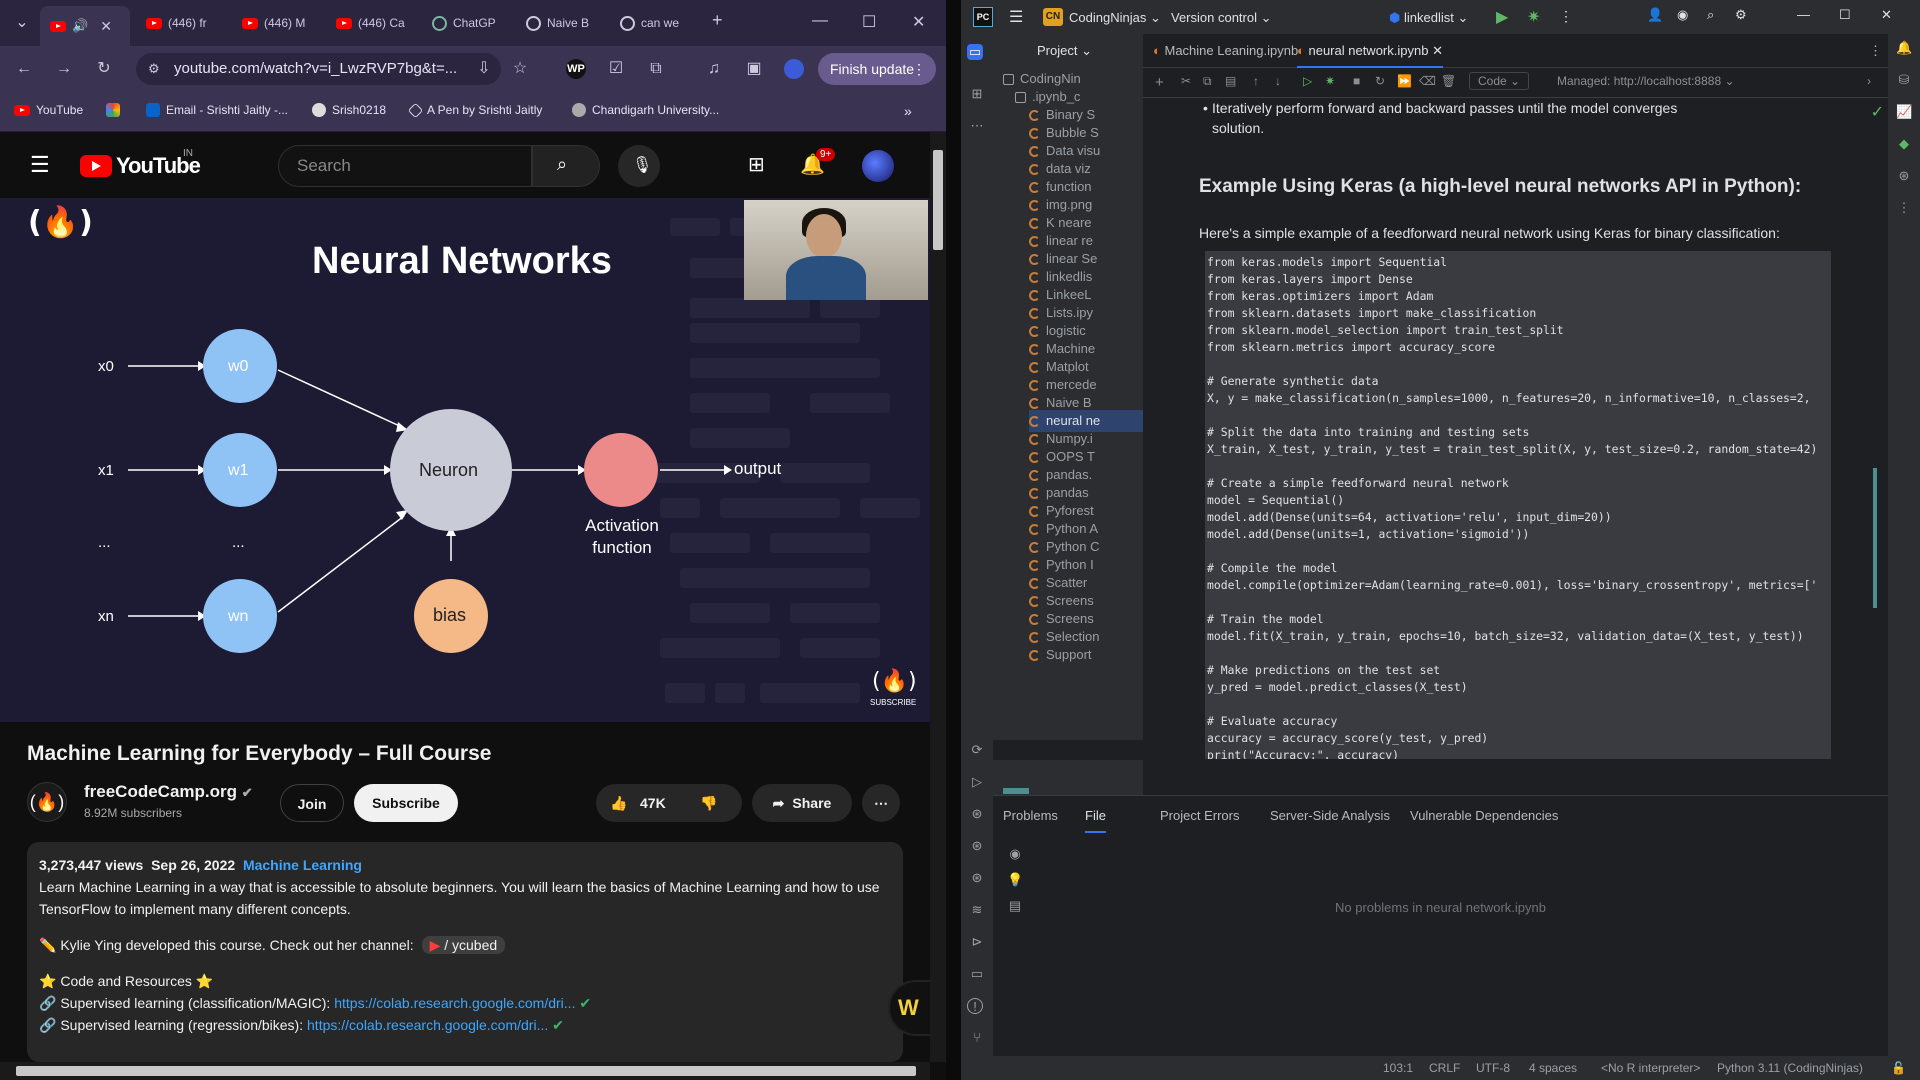 The image size is (1920, 1080). I want to click on user-avatar, so click(878, 166).